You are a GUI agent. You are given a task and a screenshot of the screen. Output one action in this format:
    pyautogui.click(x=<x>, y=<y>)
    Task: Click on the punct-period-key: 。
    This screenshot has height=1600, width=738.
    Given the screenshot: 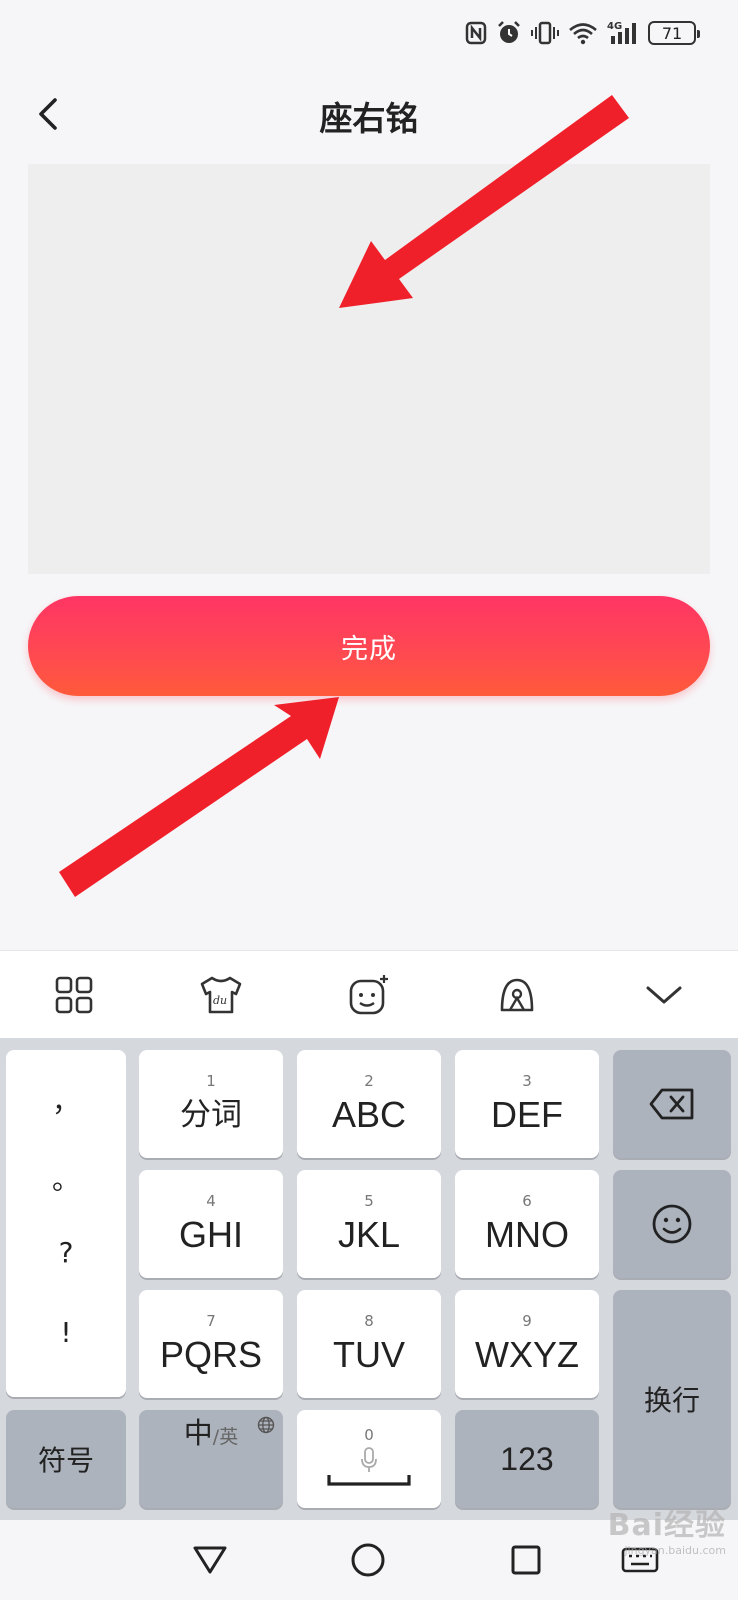 What is the action you would take?
    pyautogui.click(x=66, y=1178)
    